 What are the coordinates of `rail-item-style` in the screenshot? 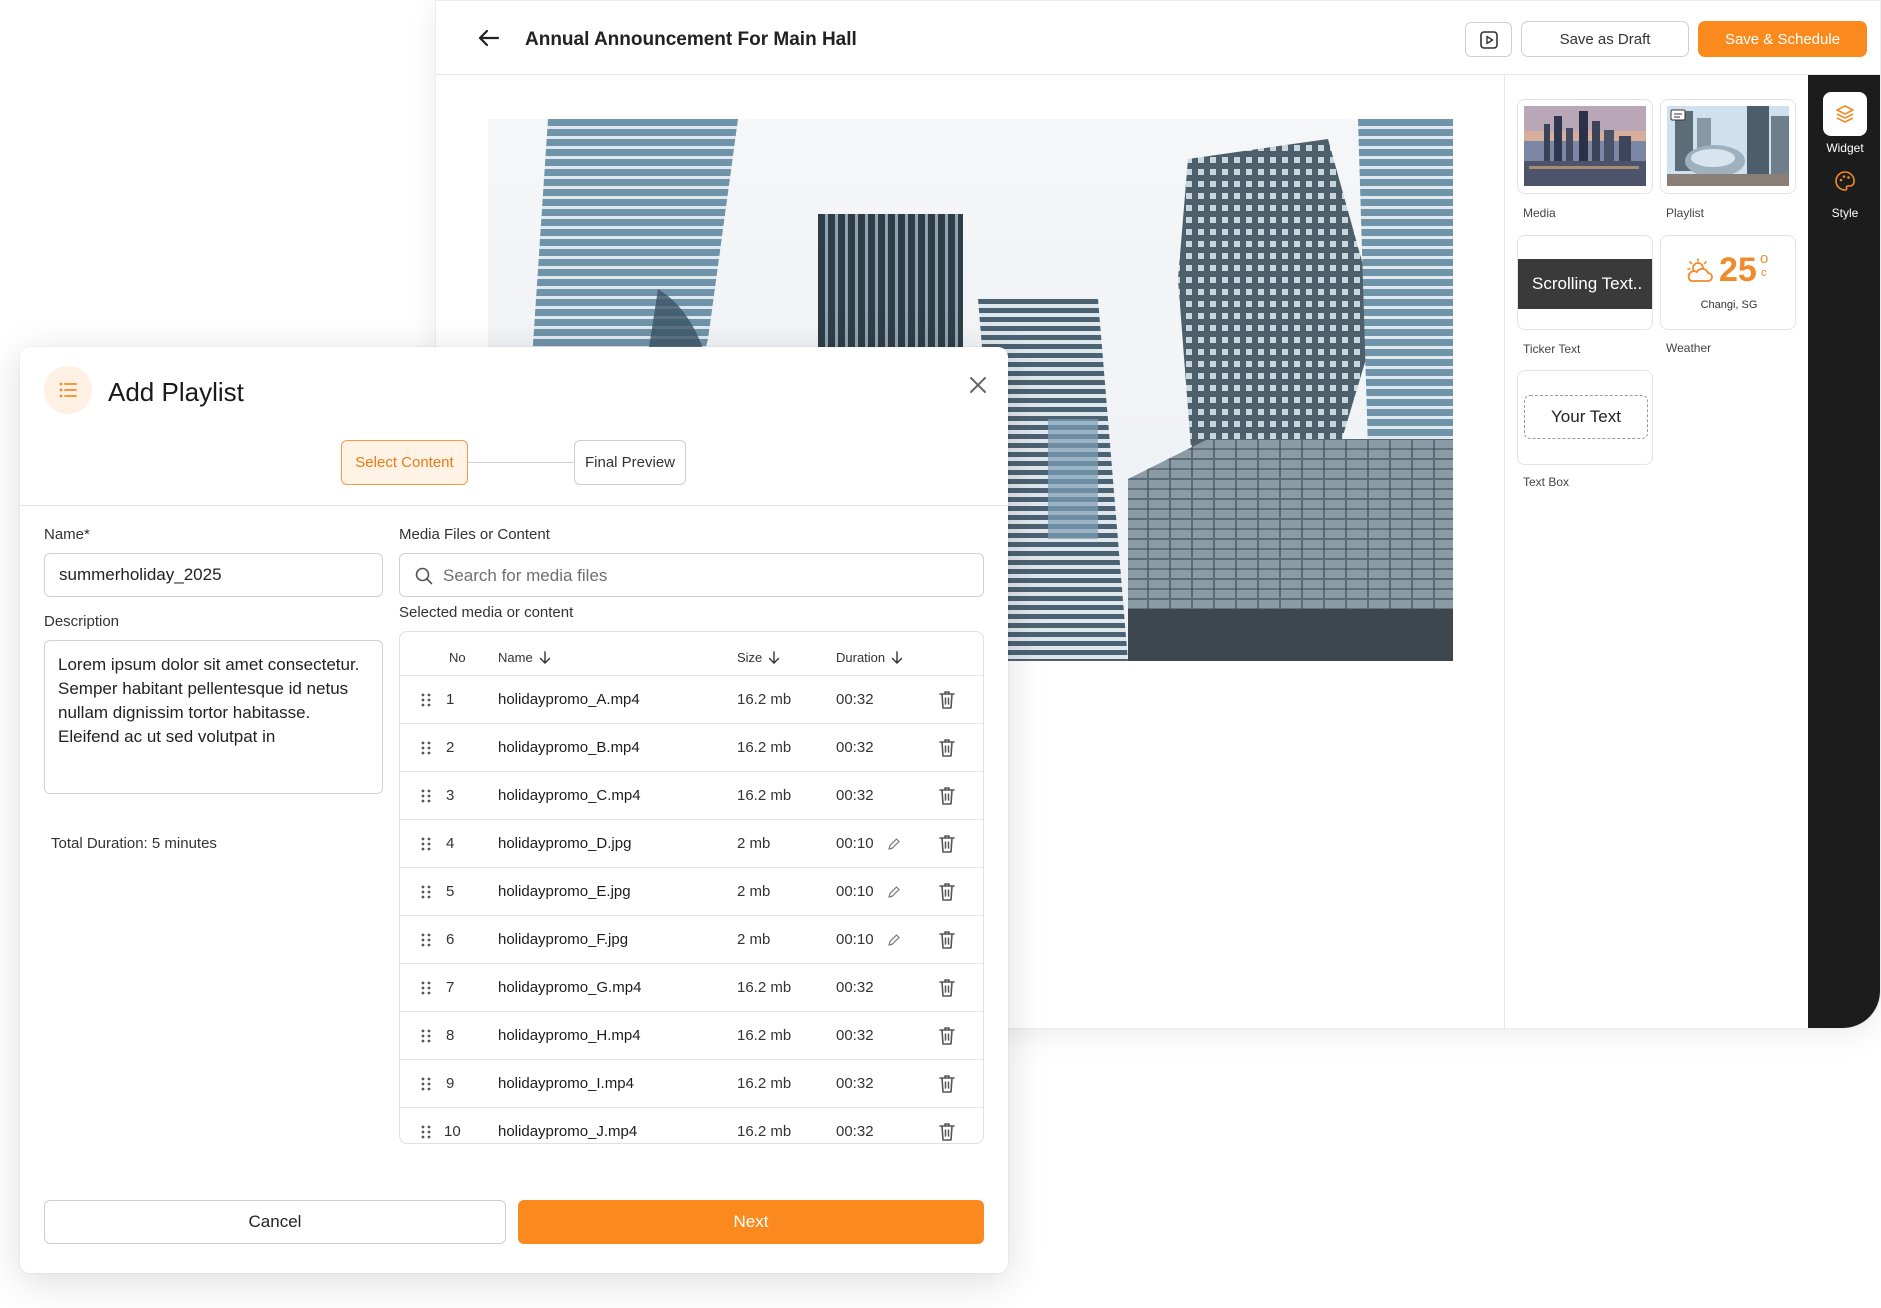 It's located at (1845, 181).